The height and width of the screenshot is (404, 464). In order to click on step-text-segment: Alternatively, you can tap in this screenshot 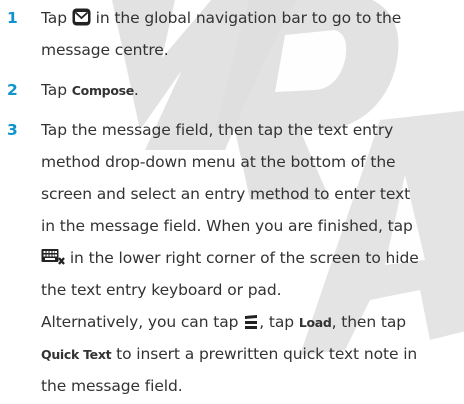, I will do `click(140, 322)`.